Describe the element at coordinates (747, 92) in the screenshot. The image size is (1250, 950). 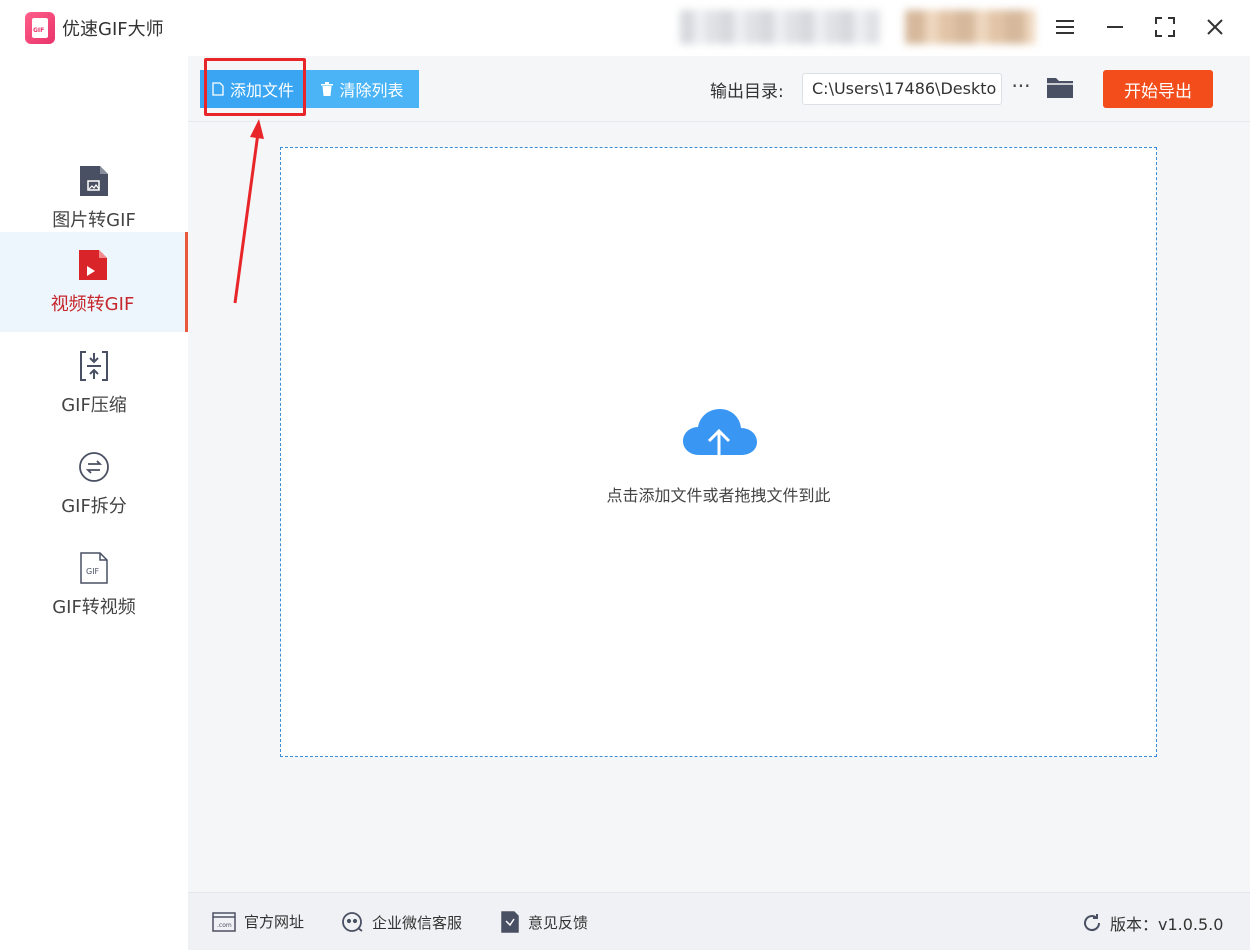
I see `output-dir-label: 输出目录:` at that location.